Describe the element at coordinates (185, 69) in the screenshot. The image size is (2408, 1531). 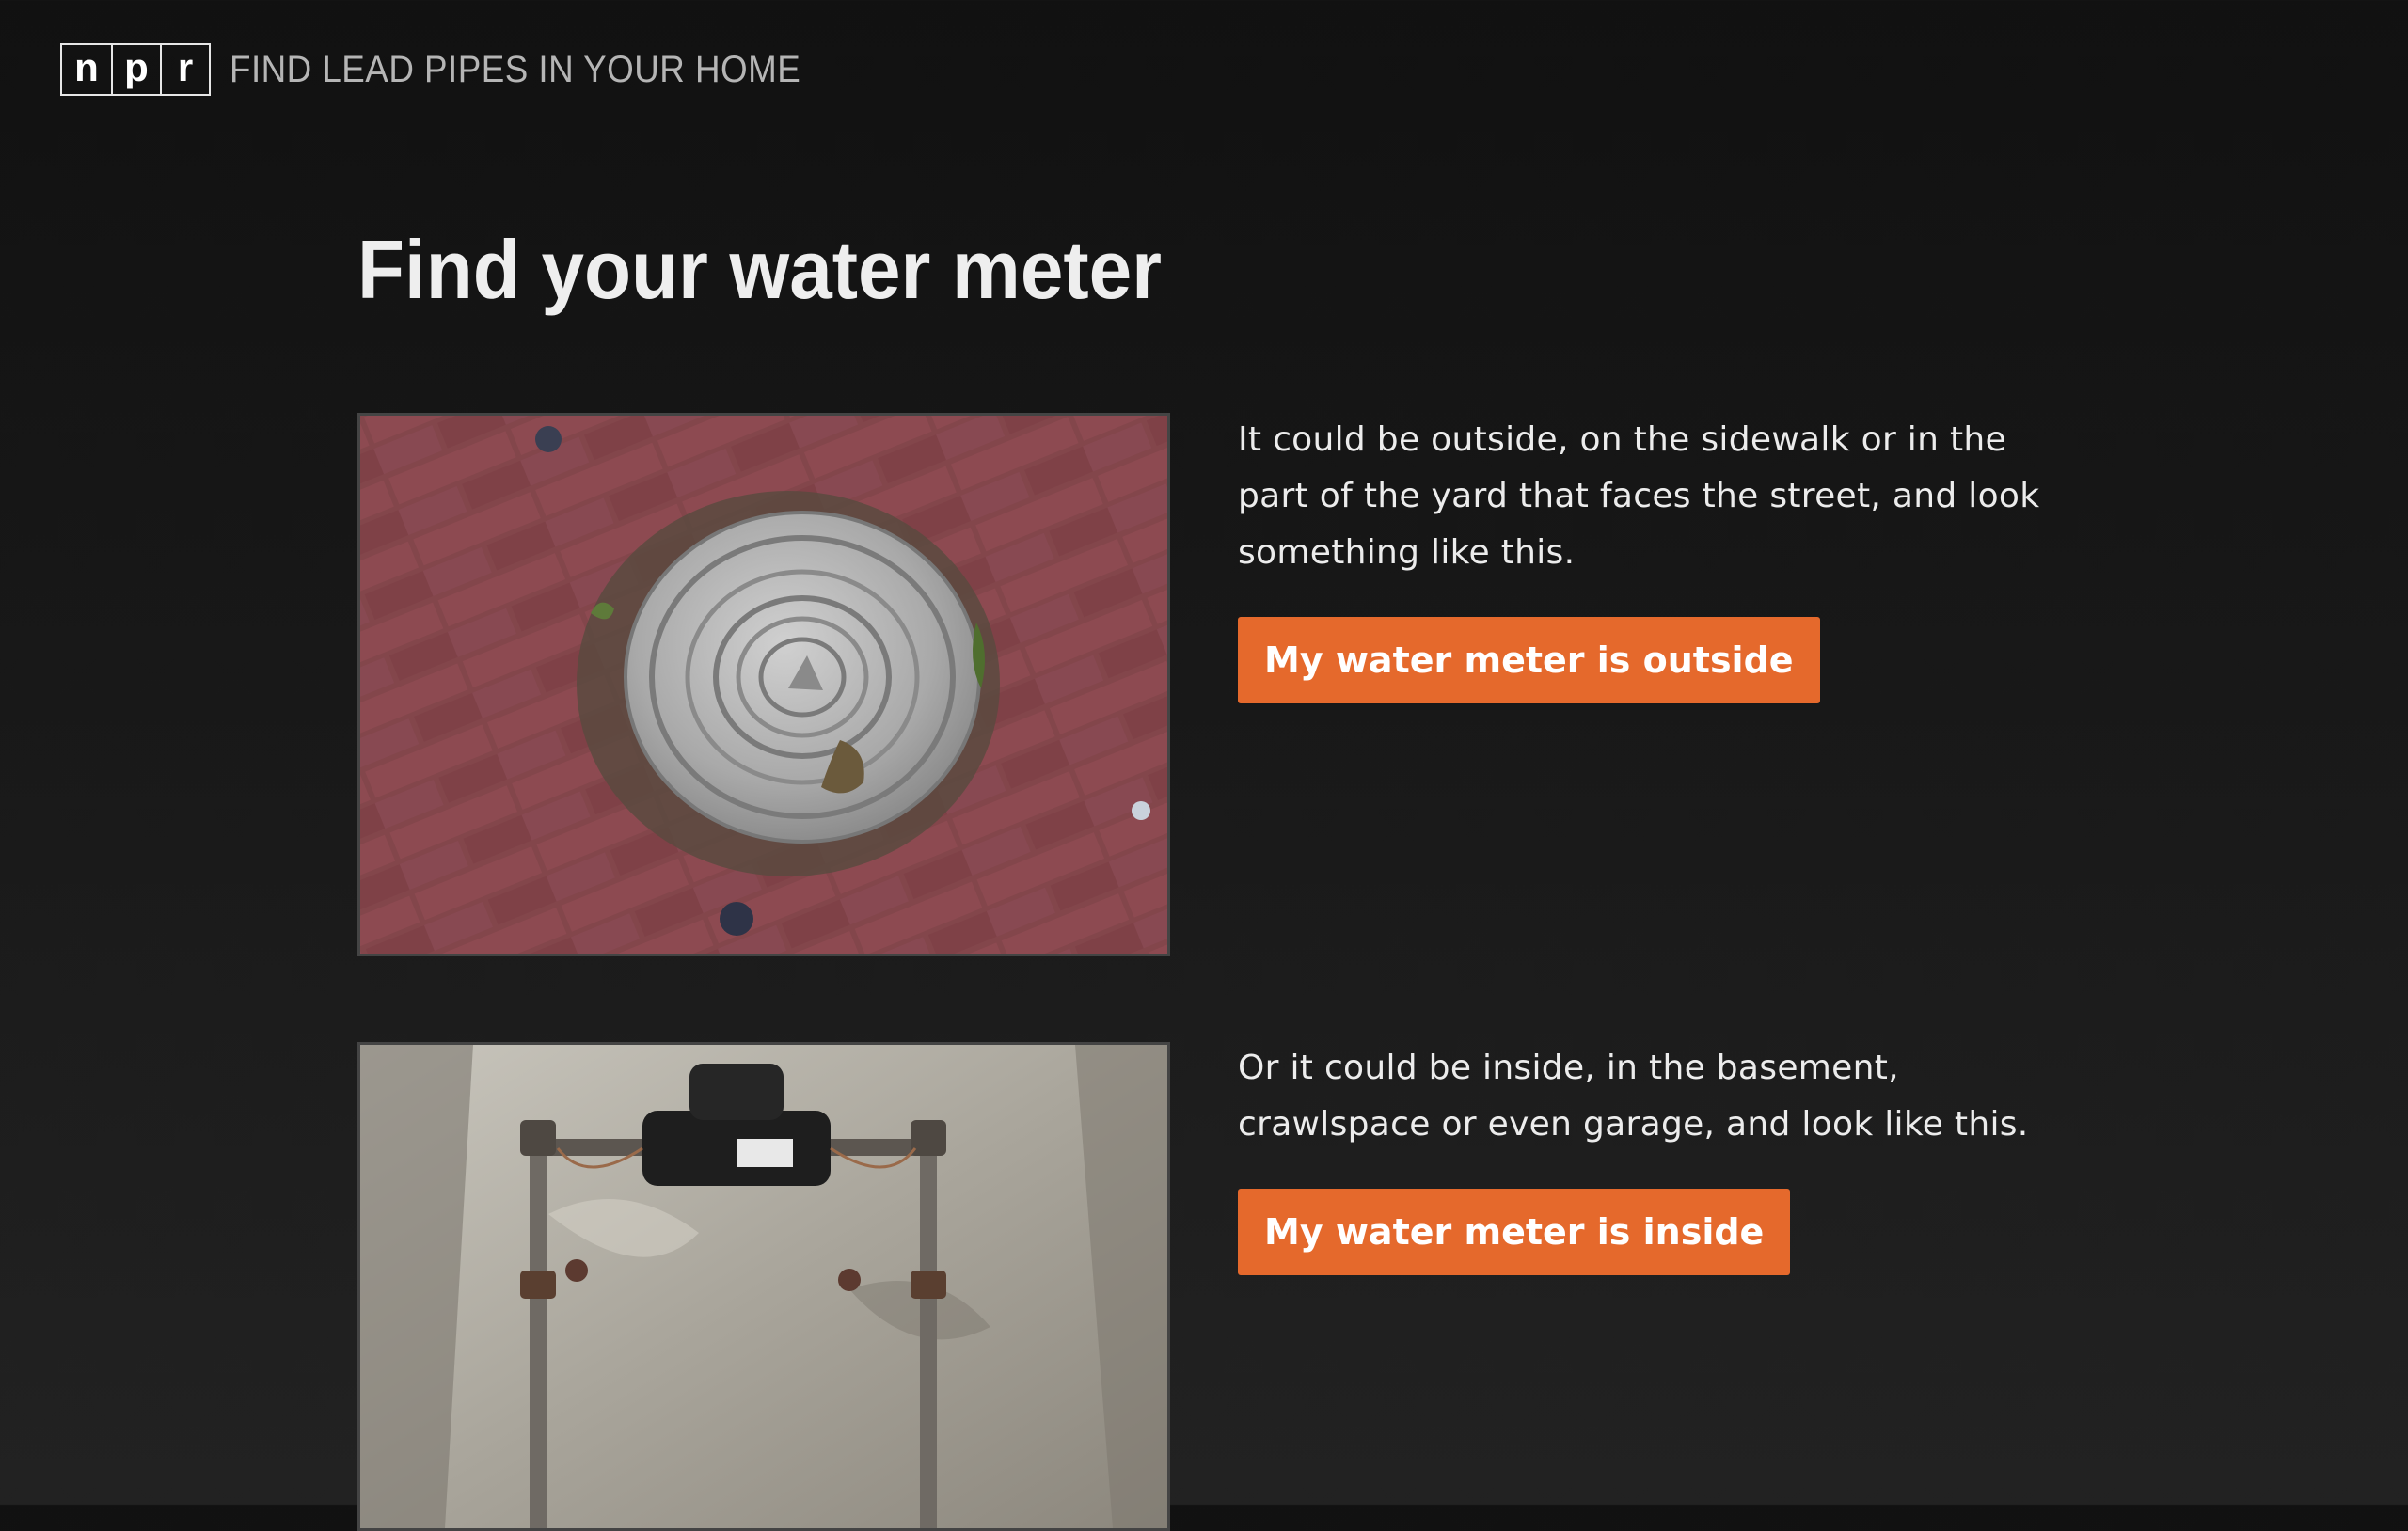
I see `npr-logo-letter-r: r` at that location.